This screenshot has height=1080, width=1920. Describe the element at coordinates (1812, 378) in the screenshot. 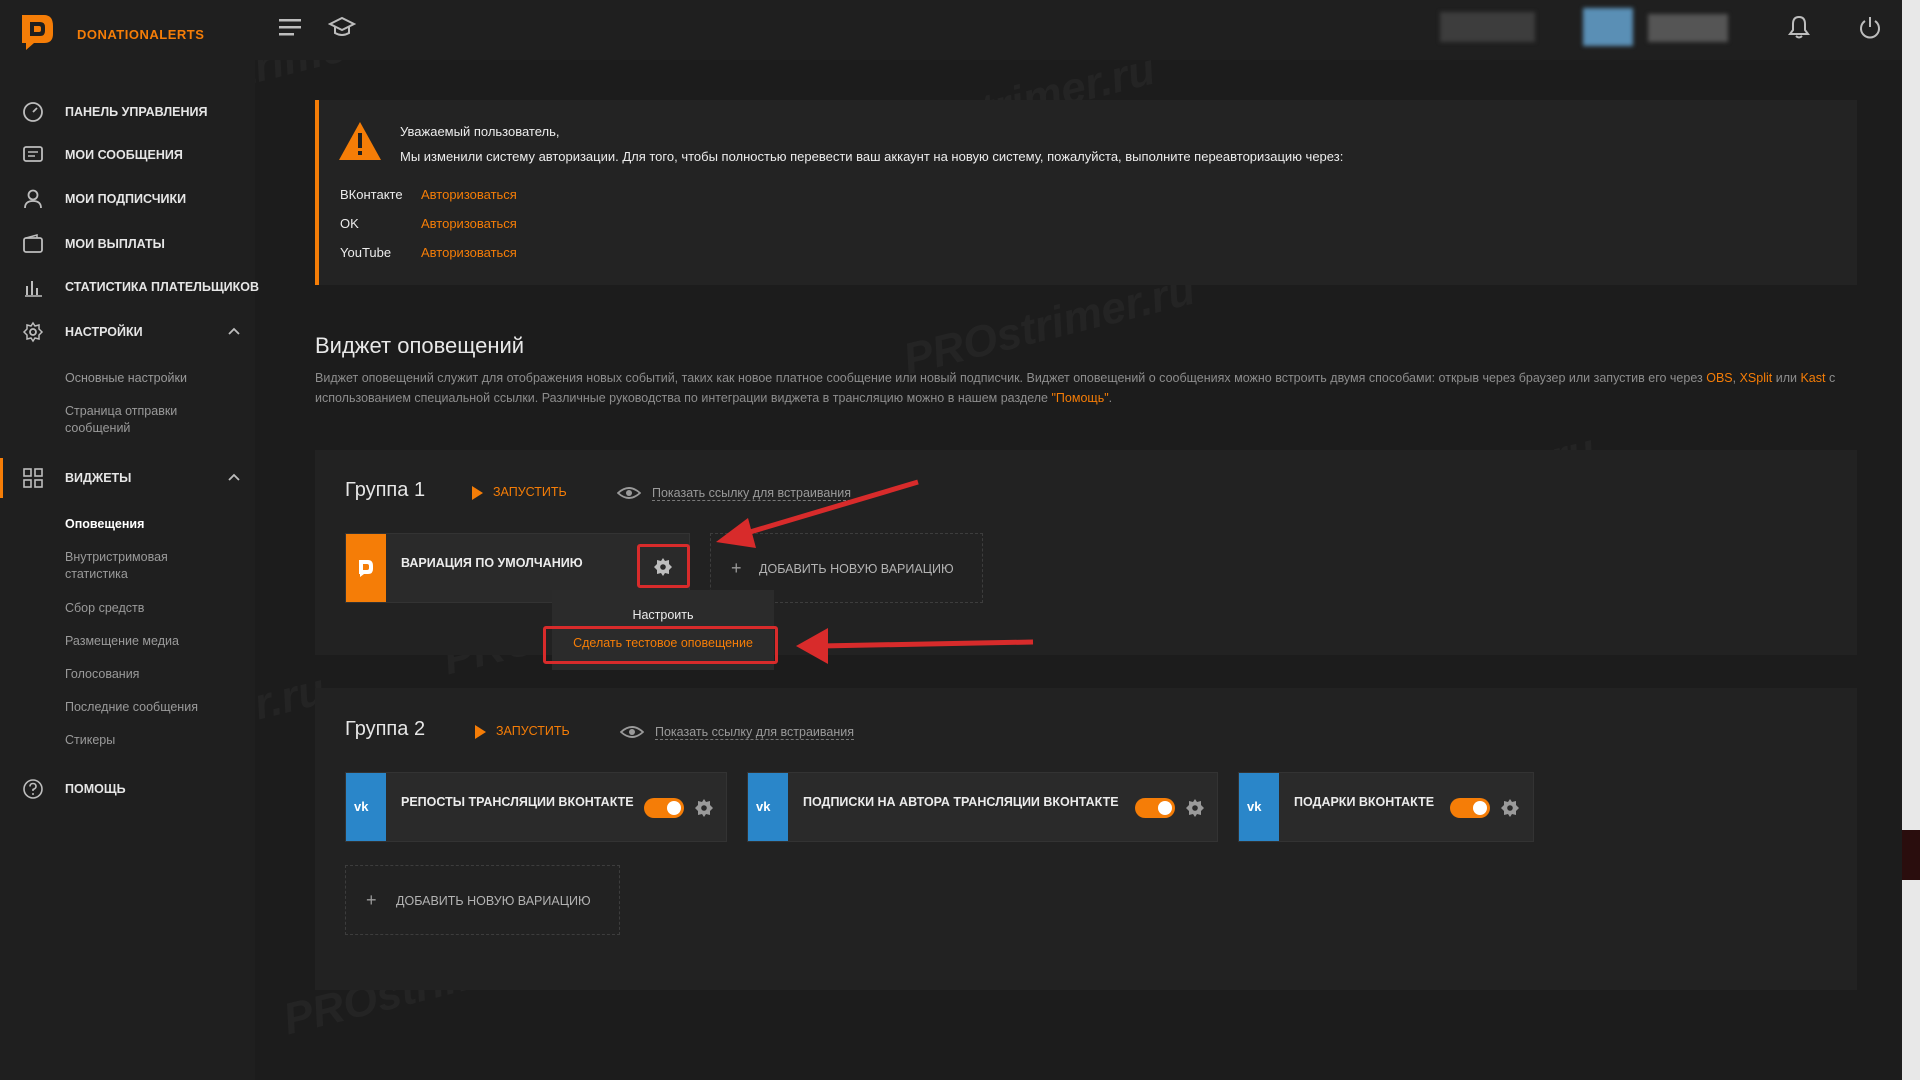

I see `kast-link: Kast` at that location.